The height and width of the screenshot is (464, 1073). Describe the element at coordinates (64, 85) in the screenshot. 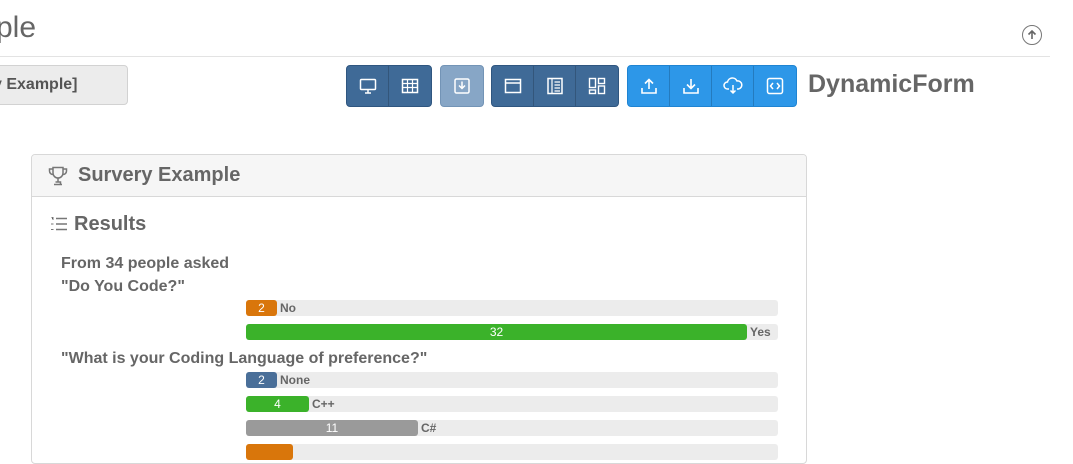

I see `breadcrumb-button: y Example]` at that location.